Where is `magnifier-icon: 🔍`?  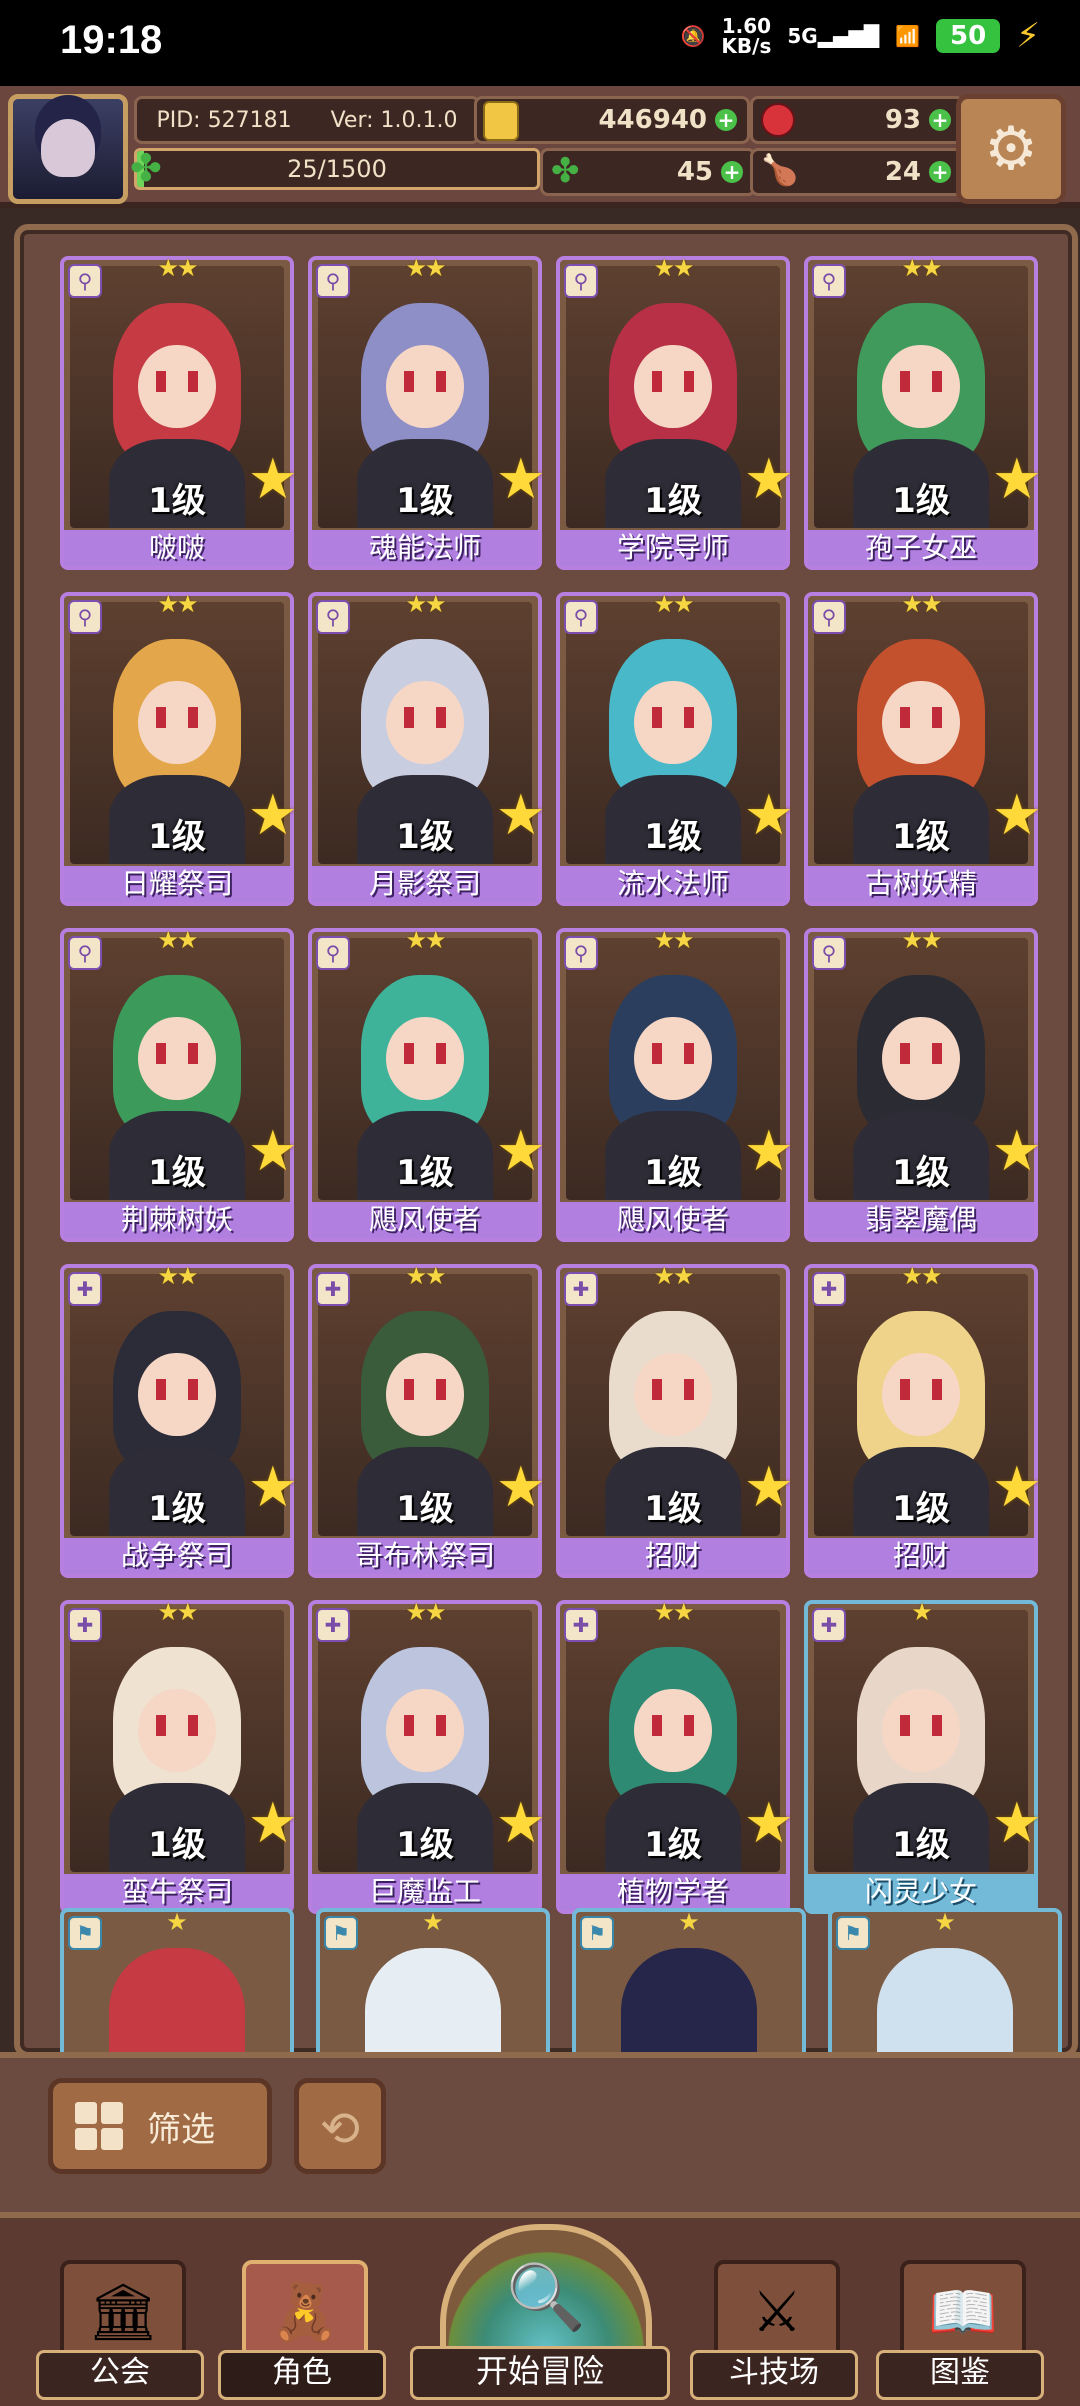 magnifier-icon: 🔍 is located at coordinates (546, 2298).